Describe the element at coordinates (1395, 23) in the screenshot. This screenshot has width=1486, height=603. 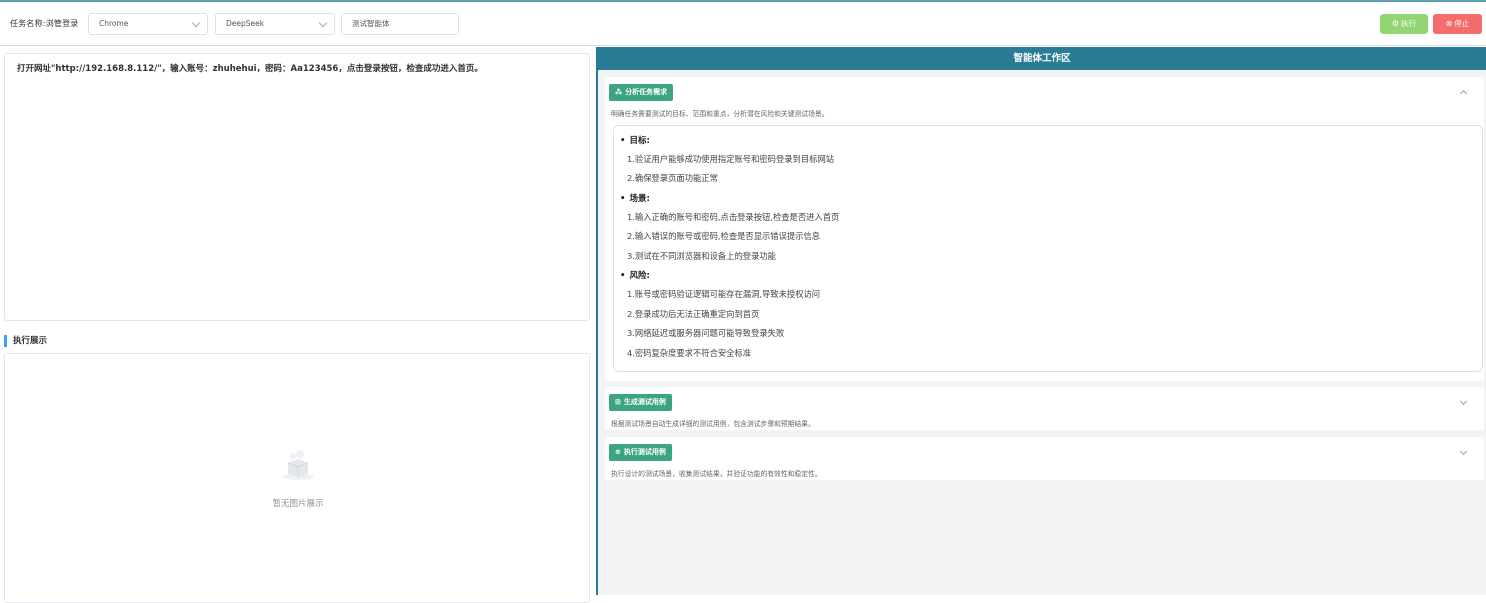
I see `gear-icon: ⚙` at that location.